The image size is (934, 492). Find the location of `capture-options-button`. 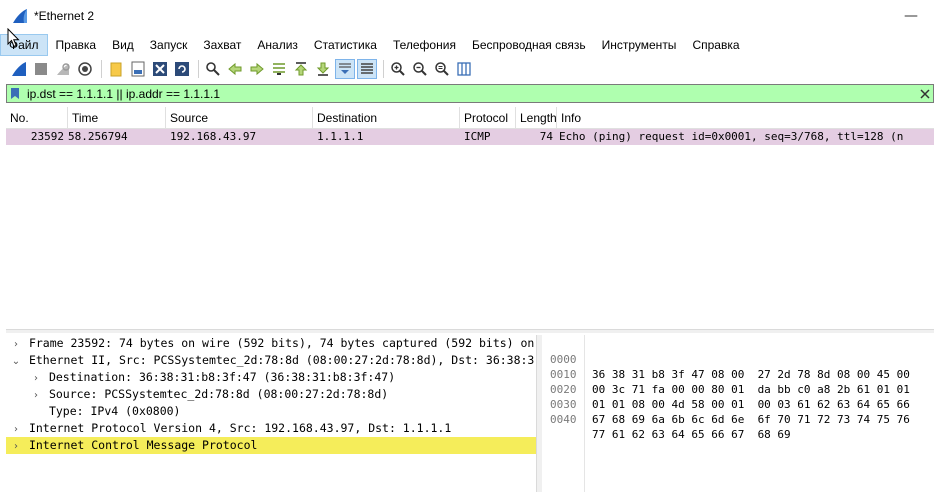

capture-options-button is located at coordinates (85, 69).